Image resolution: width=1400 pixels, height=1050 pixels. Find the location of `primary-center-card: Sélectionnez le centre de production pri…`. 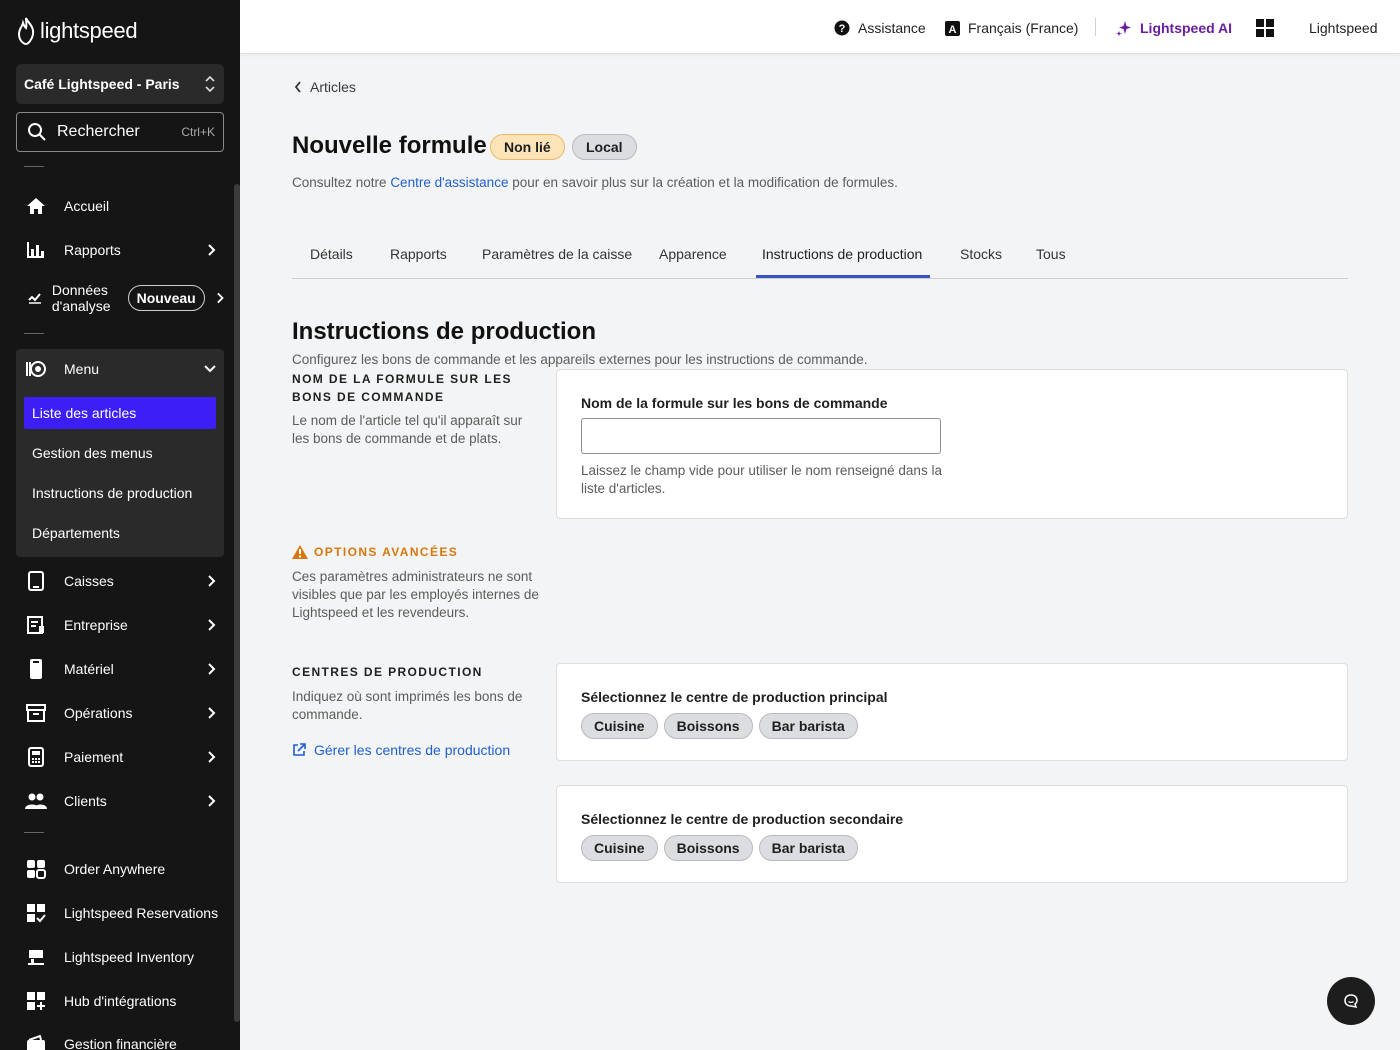

primary-center-card: Sélectionnez le centre de production pri… is located at coordinates (952, 712).